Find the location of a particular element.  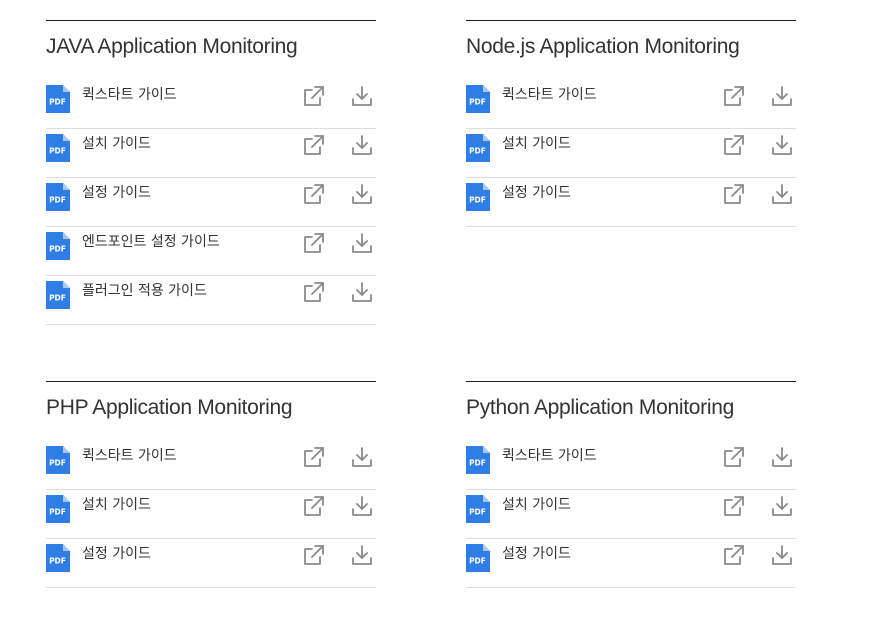

section-title: PHP Application Monitoring is located at coordinates (169, 407).